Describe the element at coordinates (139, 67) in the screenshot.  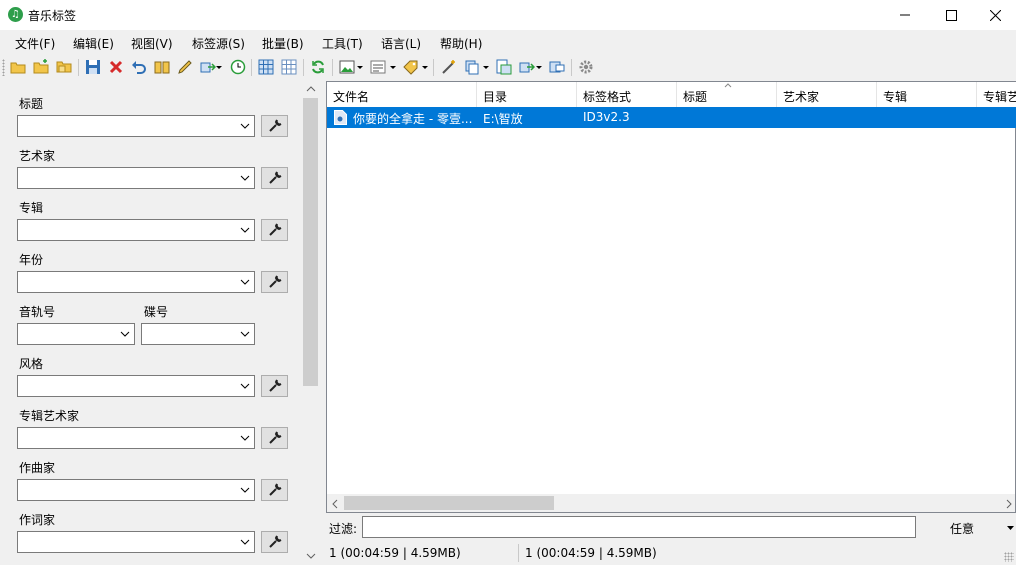
I see `undo-icon` at that location.